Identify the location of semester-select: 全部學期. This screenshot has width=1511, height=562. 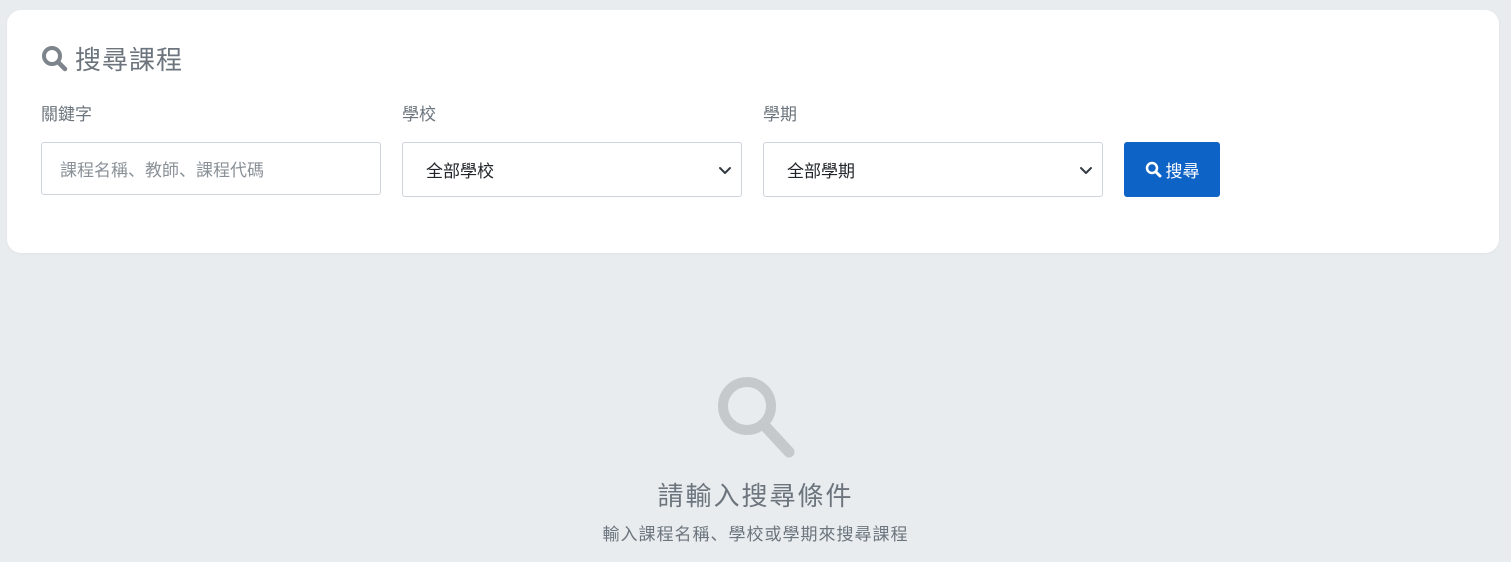
(933, 169).